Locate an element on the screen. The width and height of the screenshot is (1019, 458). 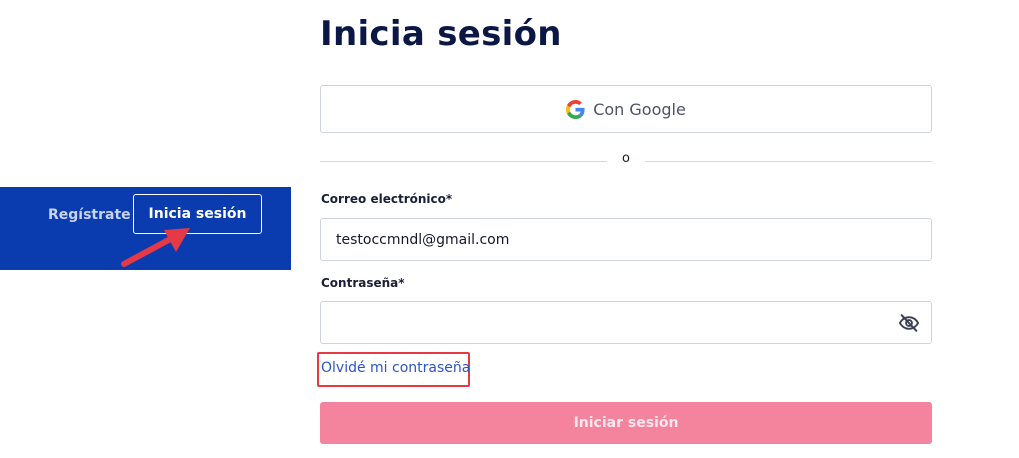
email-label: Correo electrónico* is located at coordinates (387, 199).